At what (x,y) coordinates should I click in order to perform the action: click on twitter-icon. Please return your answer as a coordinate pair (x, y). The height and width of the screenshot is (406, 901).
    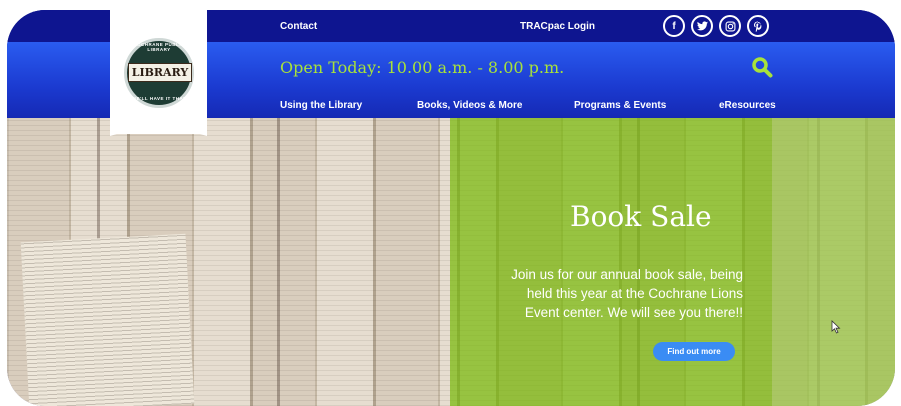
    Looking at the image, I should click on (702, 26).